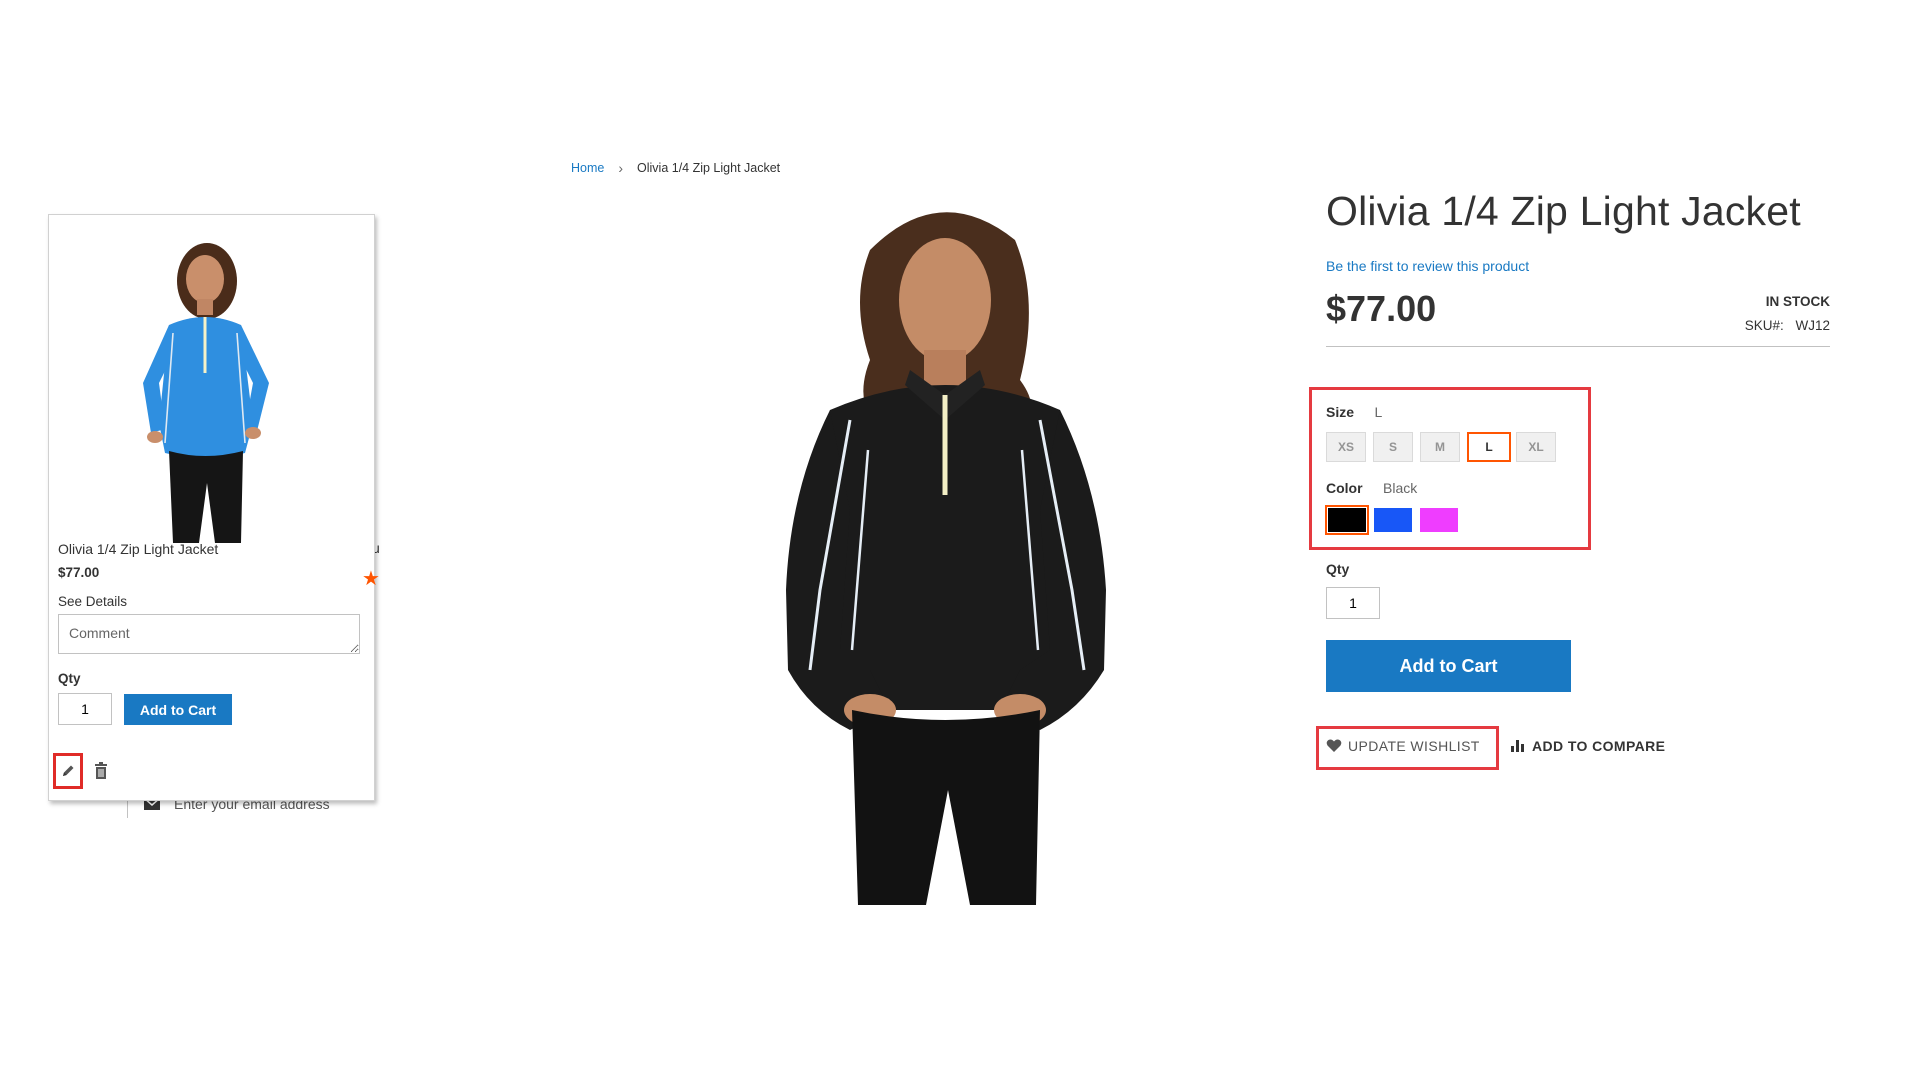  Describe the element at coordinates (1489, 447) in the screenshot. I see `size-swatch-l: L` at that location.